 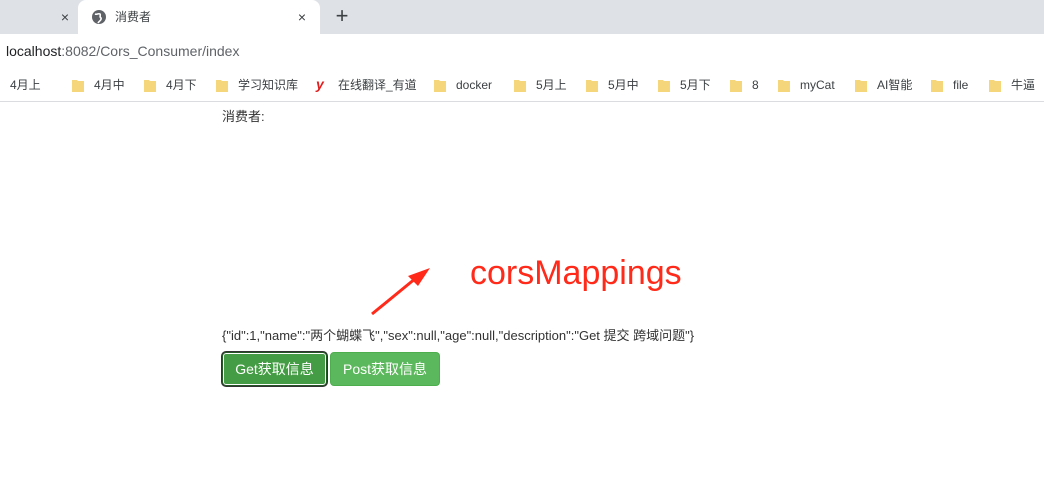 I want to click on bookmark-label: file, so click(x=961, y=85).